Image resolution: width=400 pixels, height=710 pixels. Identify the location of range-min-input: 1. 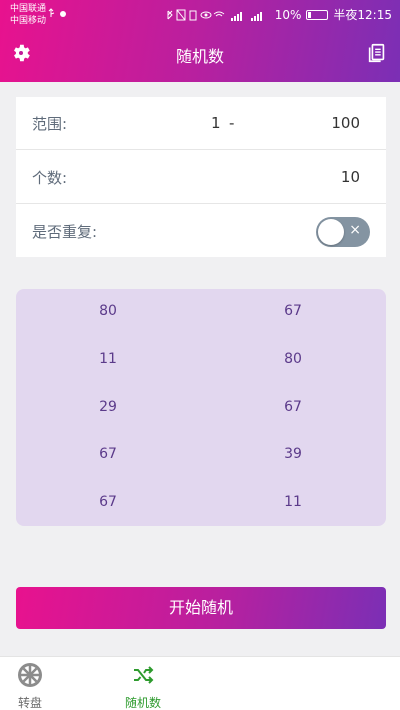
(216, 123).